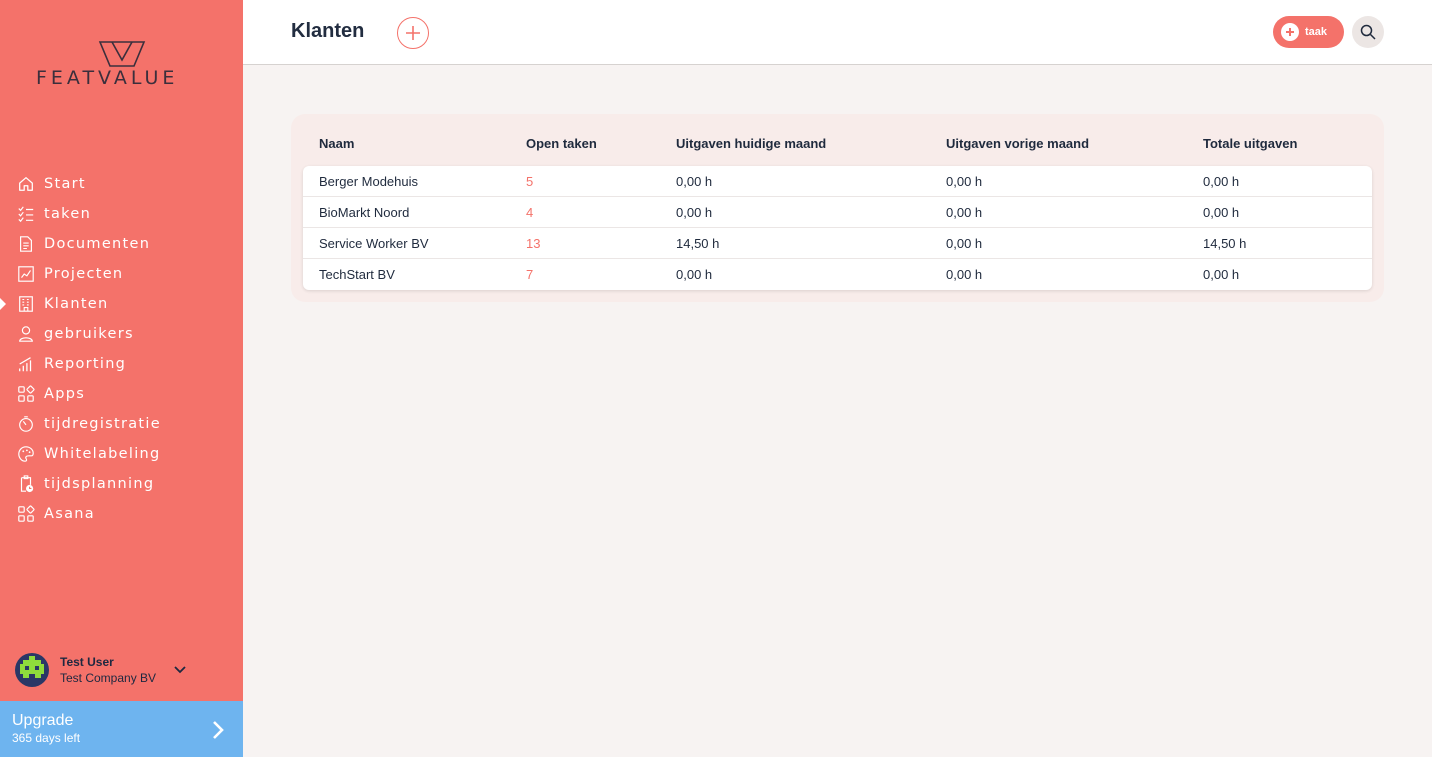  I want to click on page-title: Klanten, so click(328, 31).